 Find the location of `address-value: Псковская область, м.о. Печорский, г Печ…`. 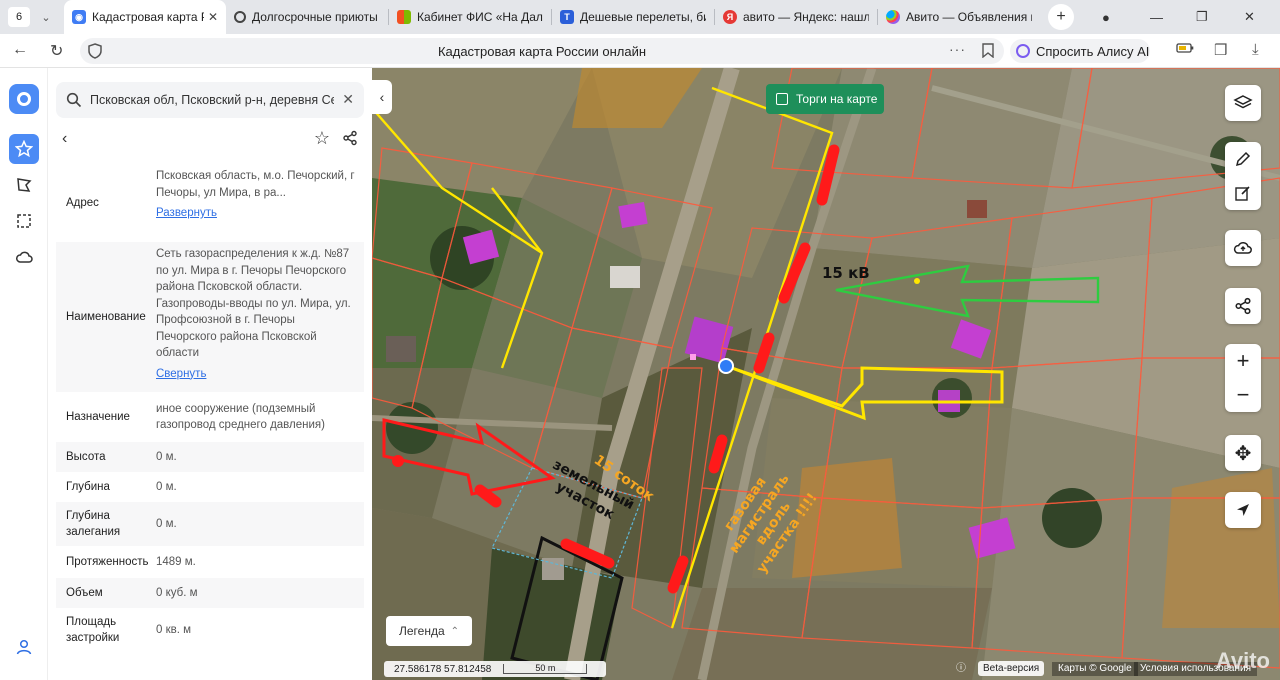

address-value: Псковская область, м.о. Печорский, г Печ… is located at coordinates (255, 184).